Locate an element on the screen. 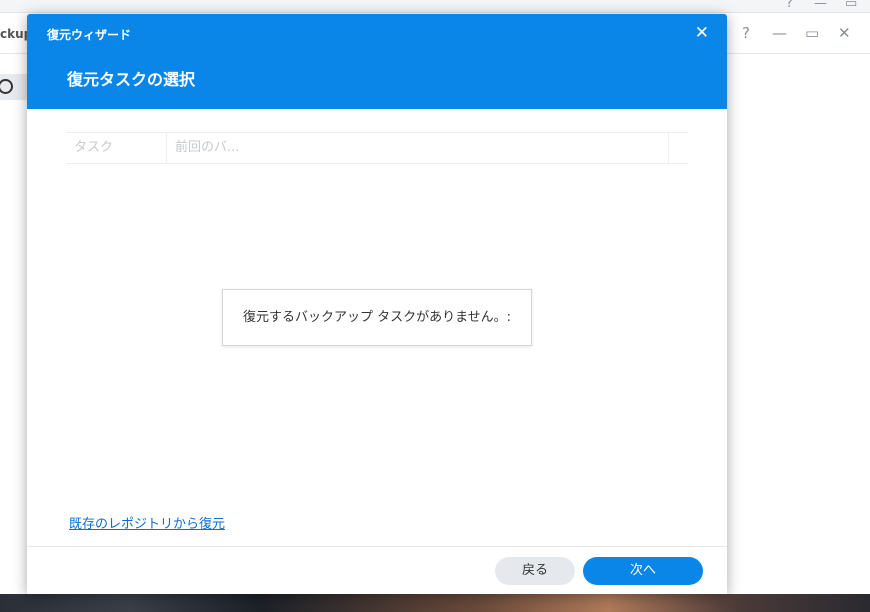  restore-from-repository-link: 既存のレポジトリから復元 is located at coordinates (147, 522).